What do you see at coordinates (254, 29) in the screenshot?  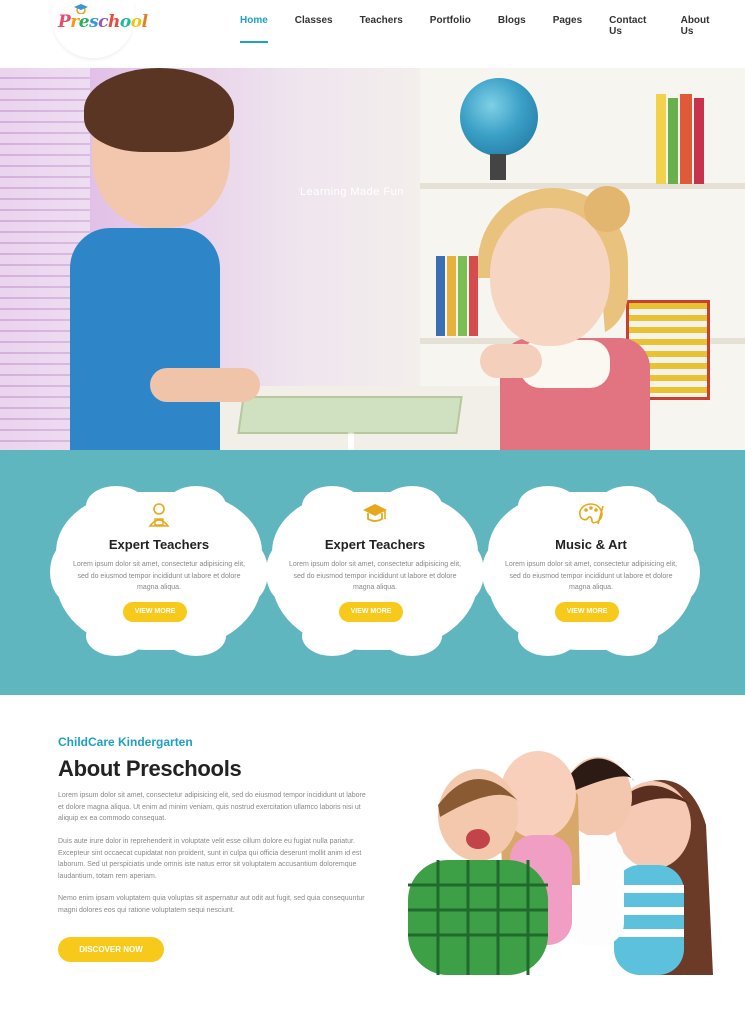 I see `nav-item-home: Home` at bounding box center [254, 29].